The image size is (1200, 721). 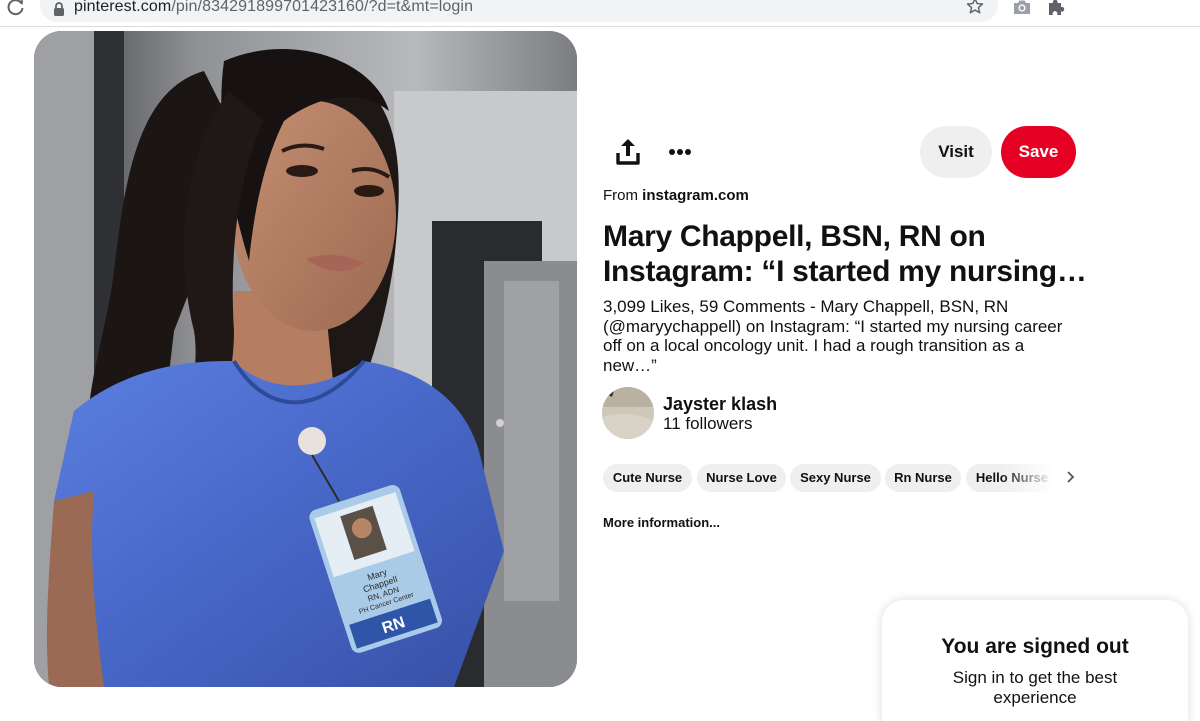 What do you see at coordinates (1071, 477) in the screenshot?
I see `chevron-right-icon` at bounding box center [1071, 477].